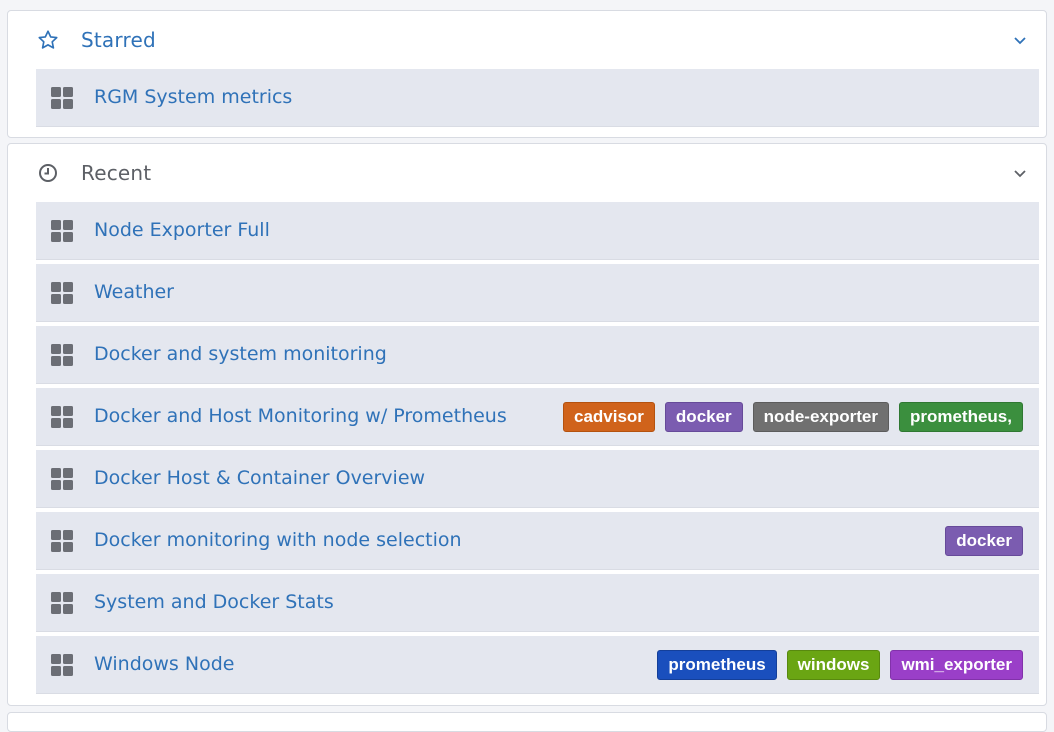 The width and height of the screenshot is (1054, 732). I want to click on dashboard-link: RGM System metrics, so click(193, 97).